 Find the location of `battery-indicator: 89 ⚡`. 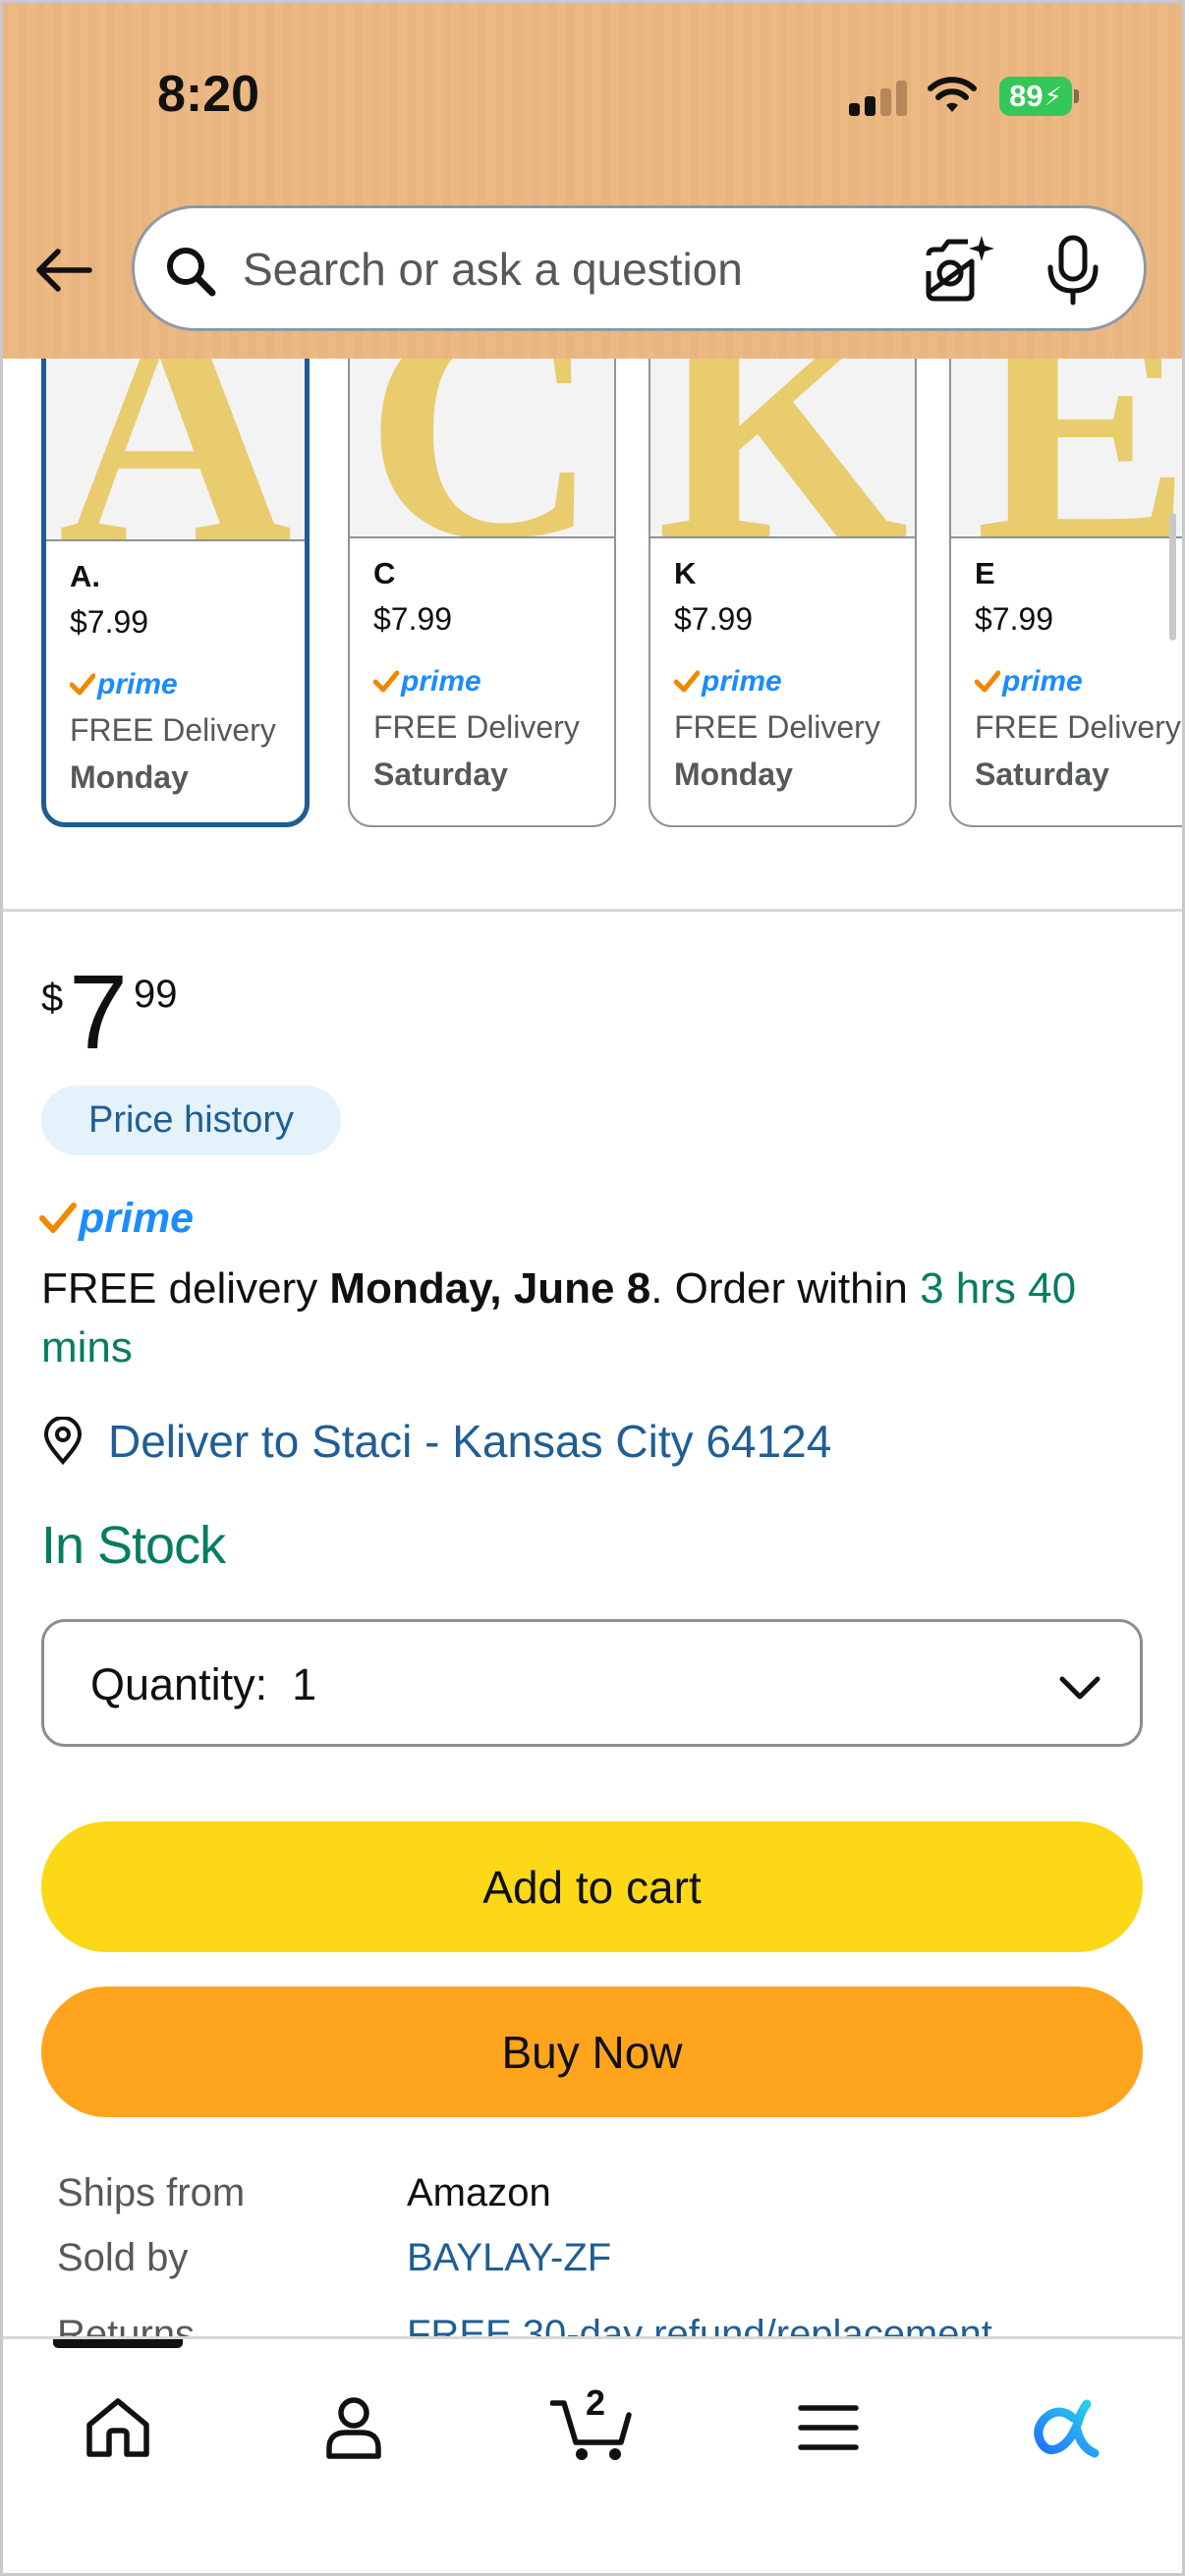

battery-indicator: 89 ⚡ is located at coordinates (1035, 96).